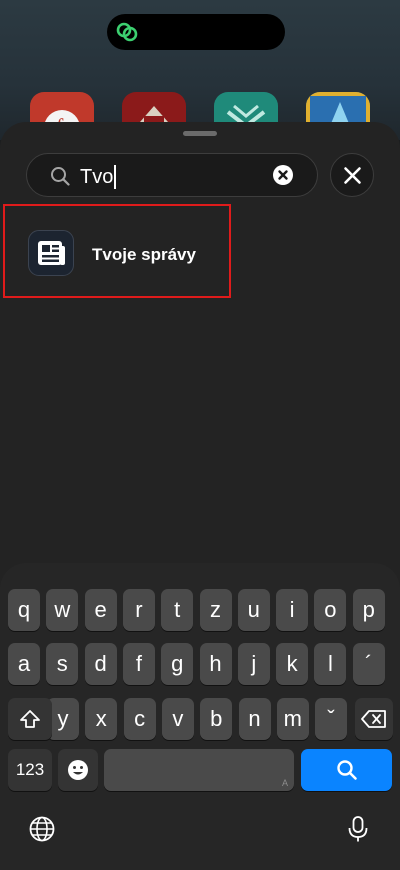  I want to click on key-h: h, so click(215, 664).